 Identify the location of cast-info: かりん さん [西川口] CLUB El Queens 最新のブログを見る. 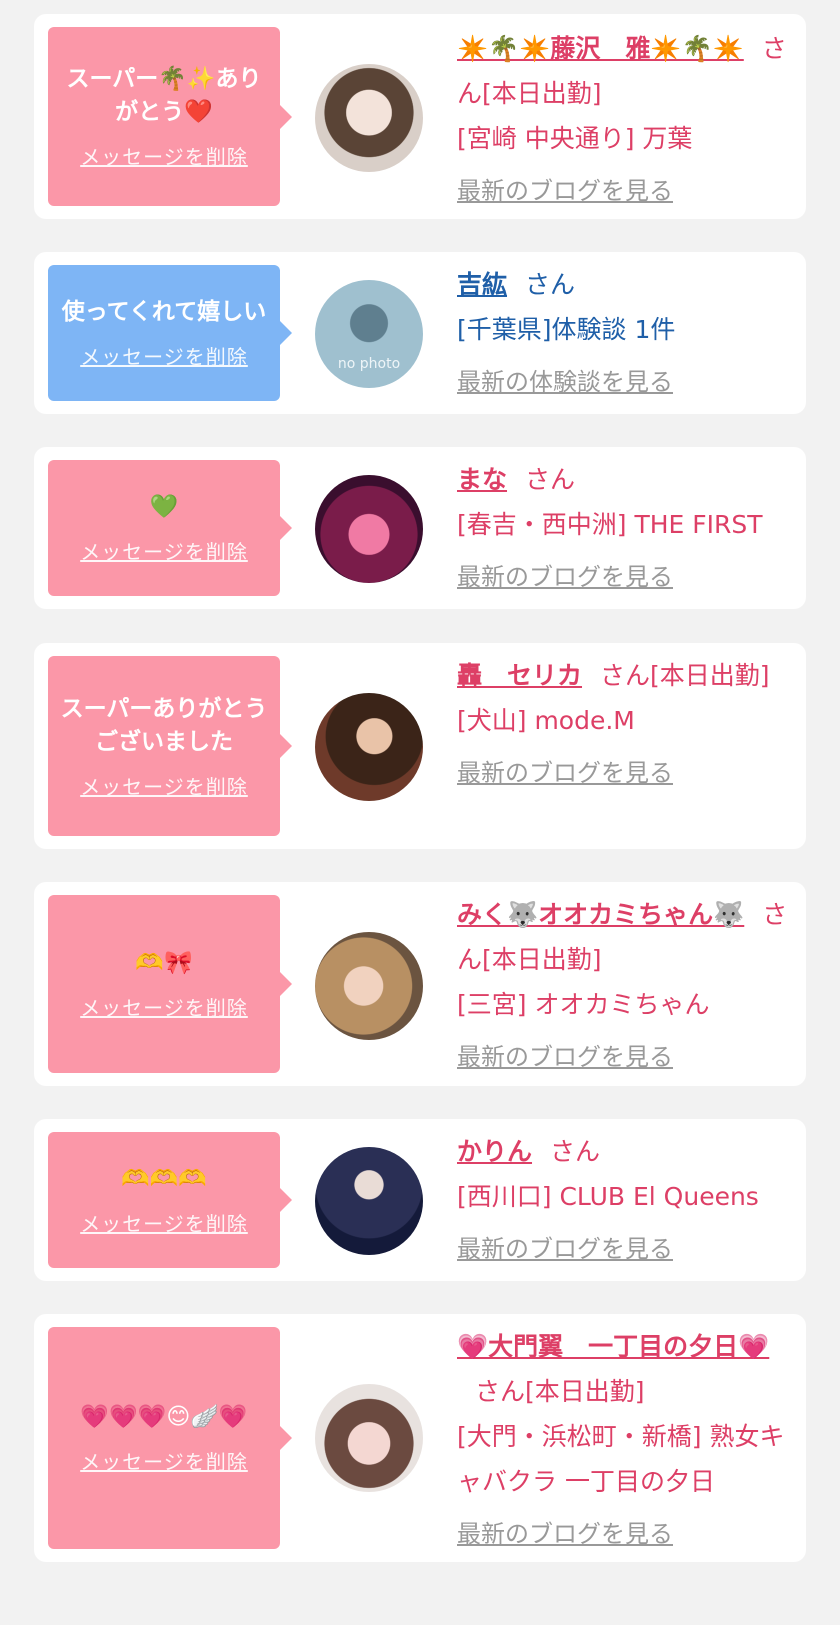
(627, 1200).